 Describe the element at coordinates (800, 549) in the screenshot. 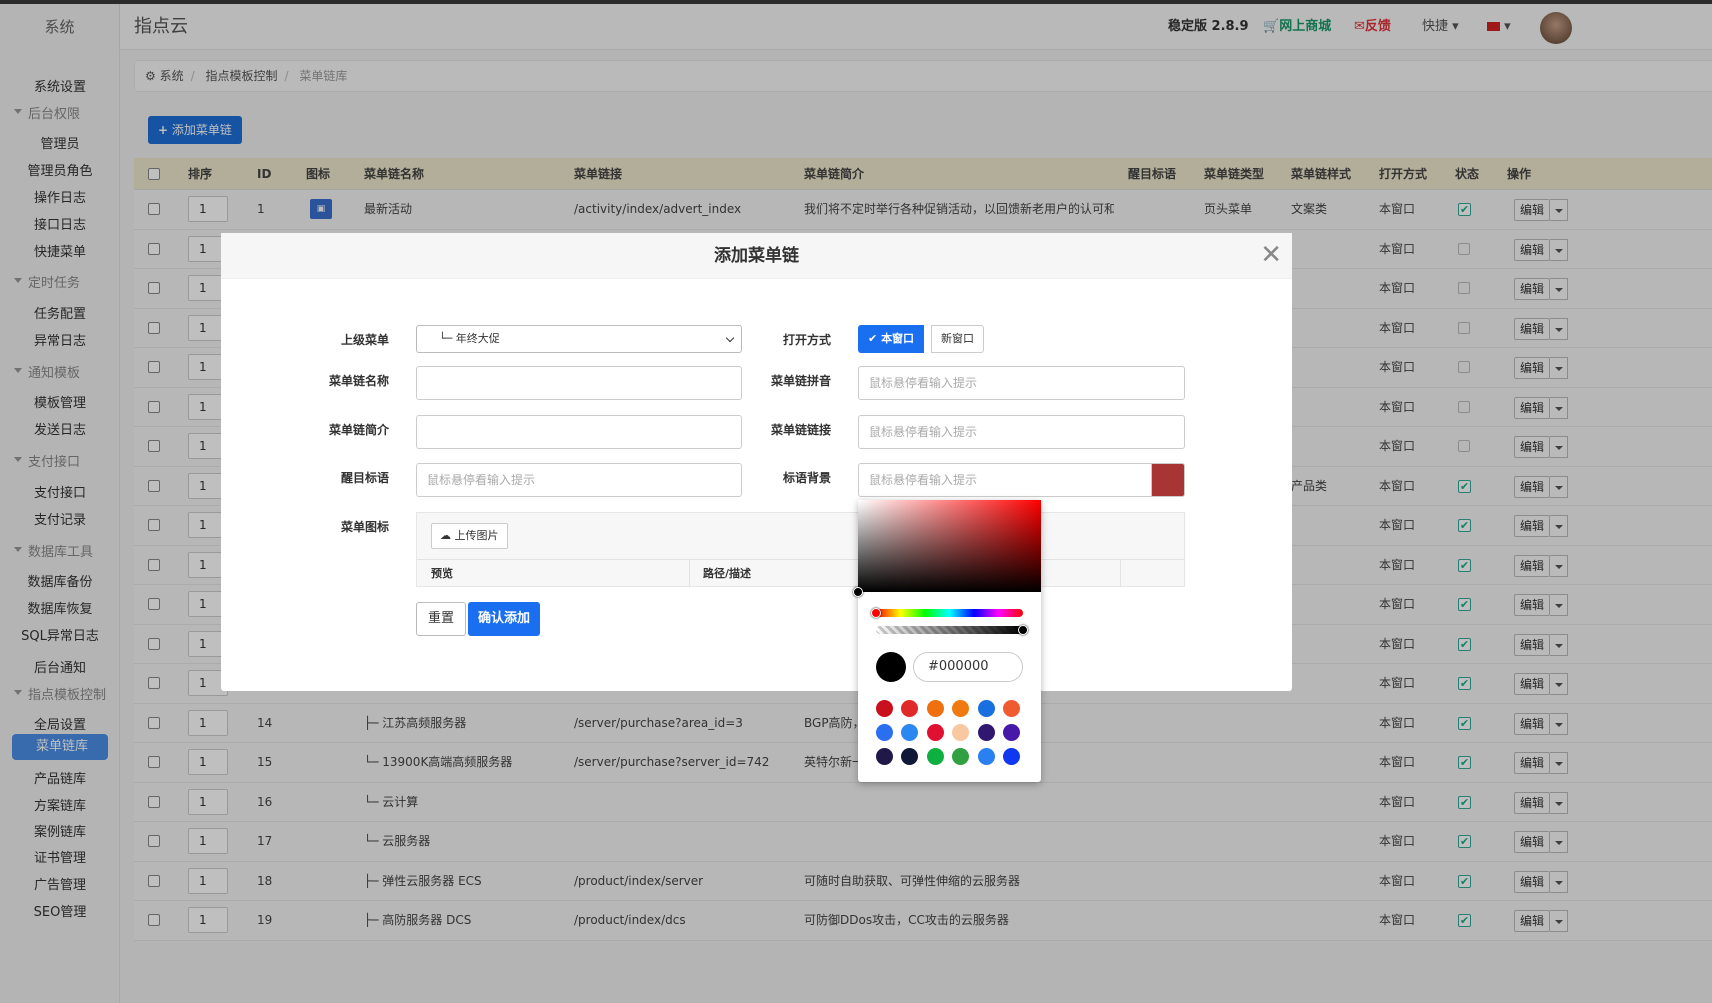

I see `icon-upload-panel: ☁ 上传图片 预览 路径/描述` at that location.